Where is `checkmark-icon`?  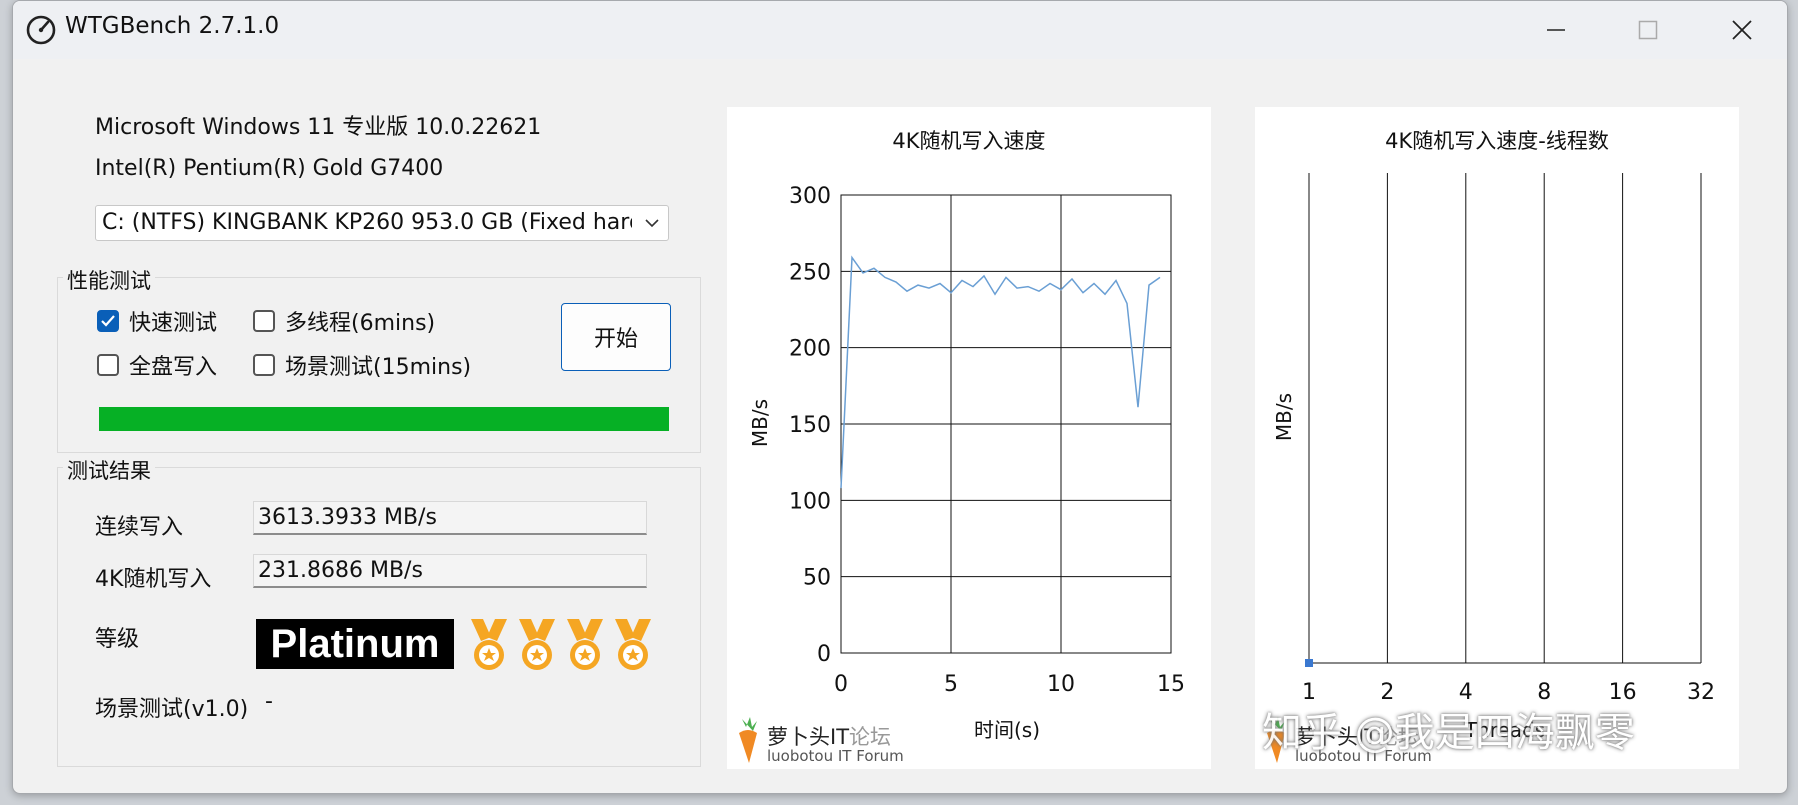
checkmark-icon is located at coordinates (108, 321).